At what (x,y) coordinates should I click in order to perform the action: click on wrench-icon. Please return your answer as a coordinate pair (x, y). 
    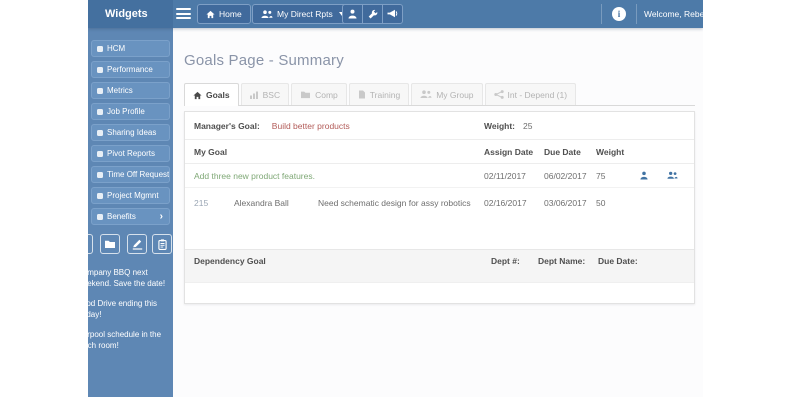
    Looking at the image, I should click on (372, 14).